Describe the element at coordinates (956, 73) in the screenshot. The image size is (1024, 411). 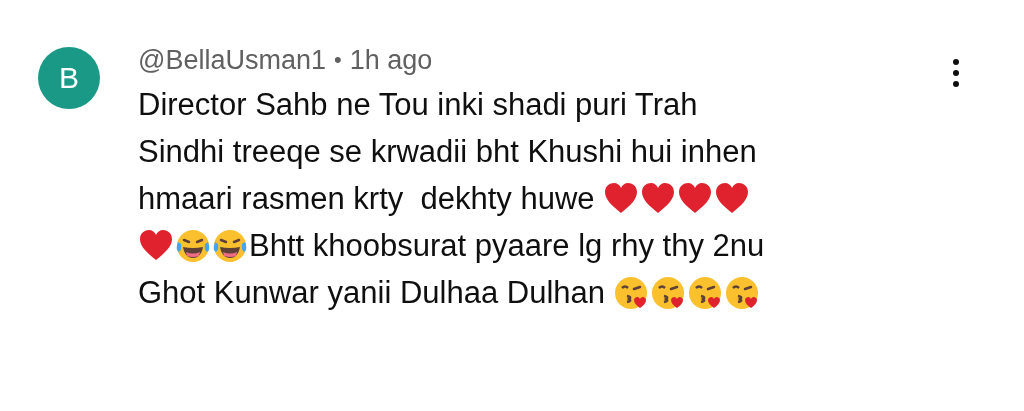
I see `more-options-icon` at that location.